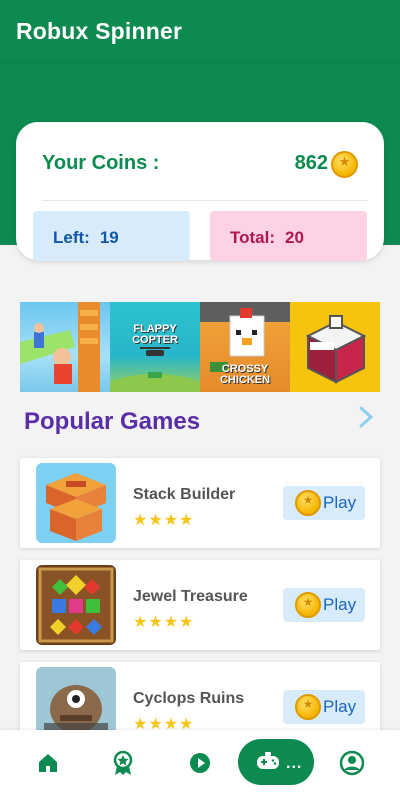  I want to click on stack-builder-thumbnail, so click(76, 503).